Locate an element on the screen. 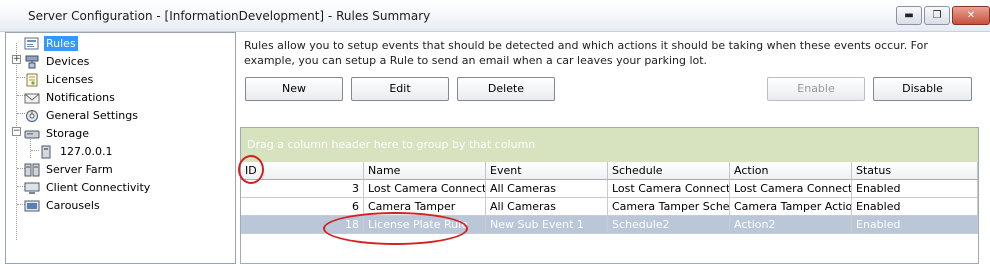 The width and height of the screenshot is (990, 264). cell-action: Action2 is located at coordinates (791, 225).